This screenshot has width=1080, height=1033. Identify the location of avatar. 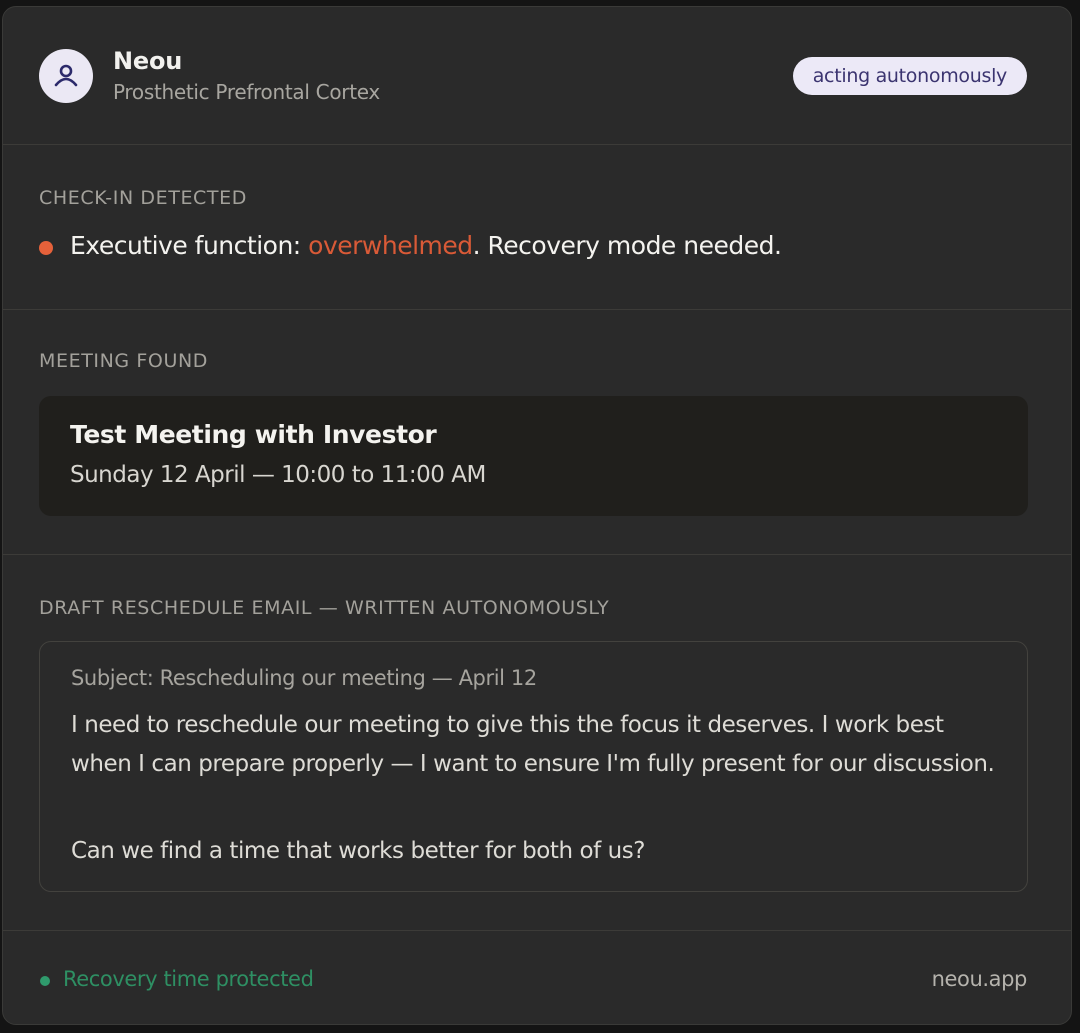
(66, 76).